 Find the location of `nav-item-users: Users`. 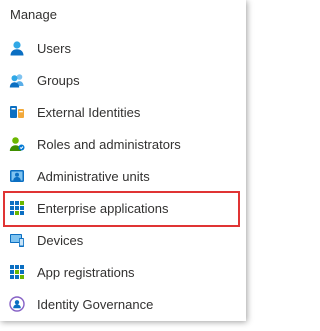

nav-item-users: Users is located at coordinates (123, 48).